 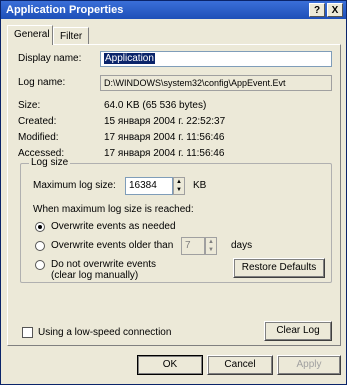 I want to click on clear-log-button: Clear Log, so click(x=298, y=331).